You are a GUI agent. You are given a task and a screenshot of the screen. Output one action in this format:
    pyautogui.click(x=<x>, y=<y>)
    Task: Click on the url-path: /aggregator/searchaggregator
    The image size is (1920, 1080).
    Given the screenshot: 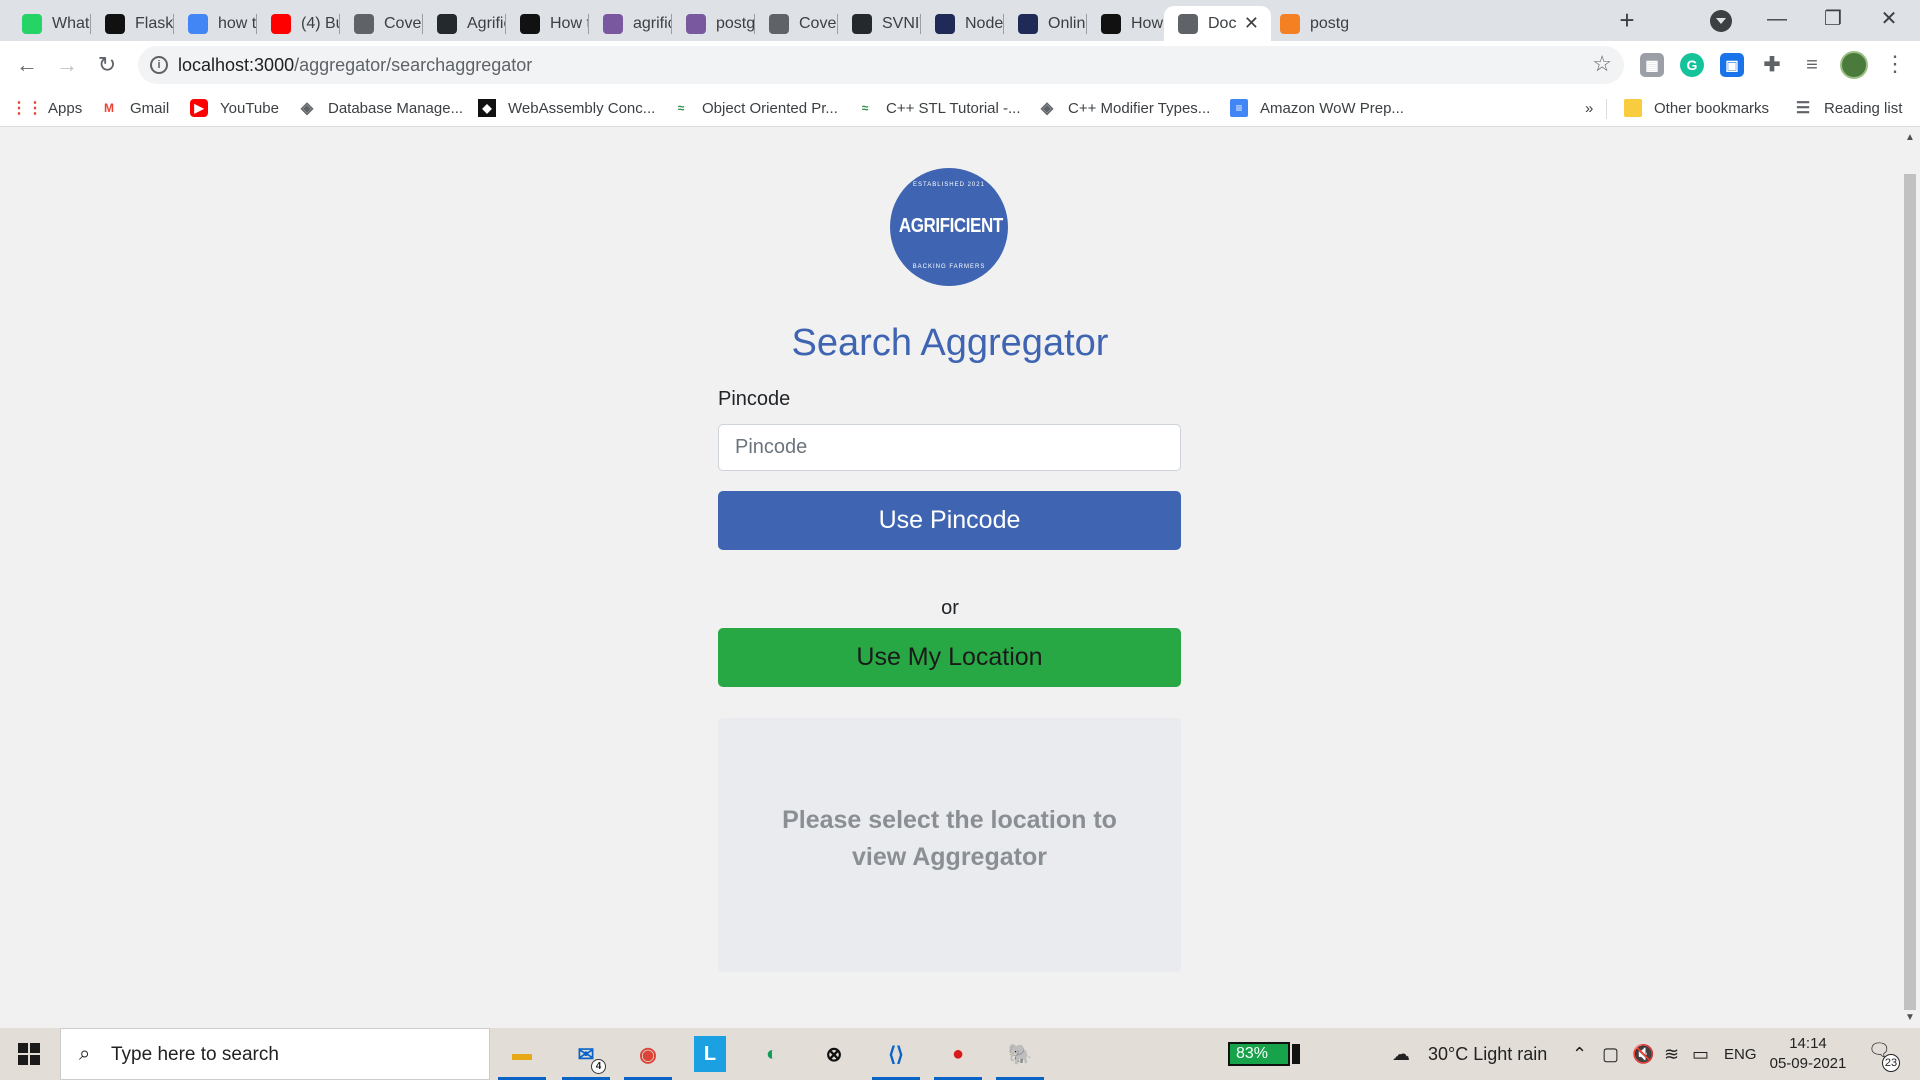 What is the action you would take?
    pyautogui.click(x=413, y=65)
    